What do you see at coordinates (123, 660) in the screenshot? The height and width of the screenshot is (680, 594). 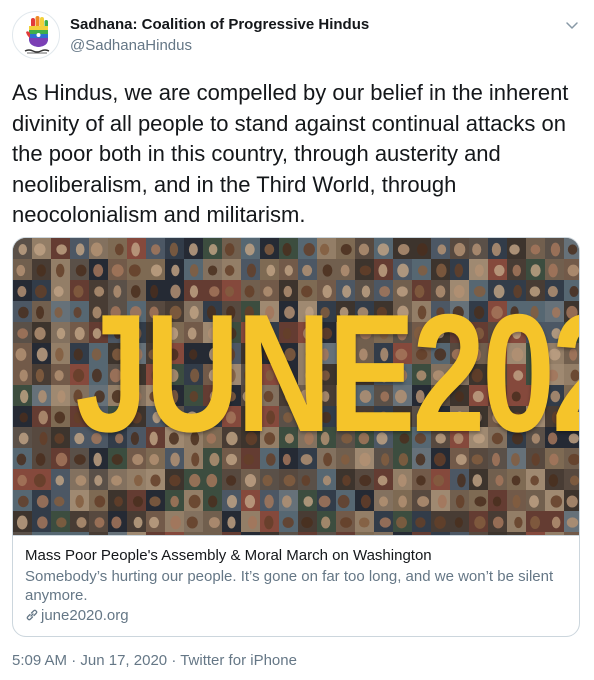 I see `tweet-date: Jun 17, 2020` at bounding box center [123, 660].